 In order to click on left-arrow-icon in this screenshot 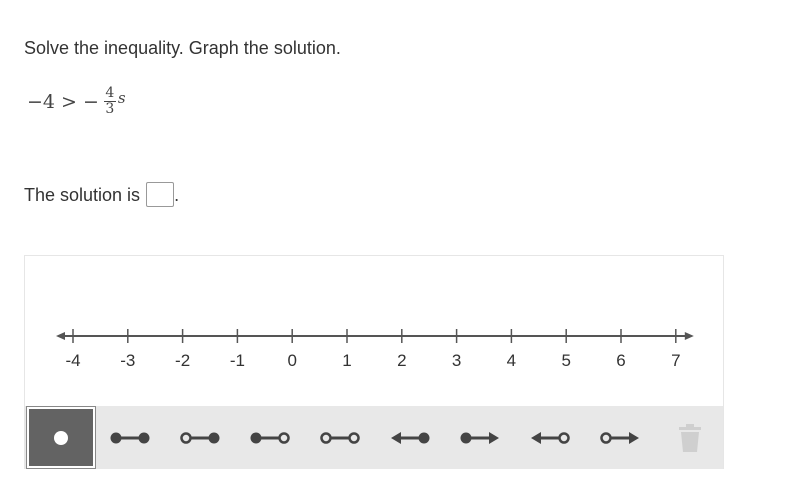, I will do `click(60, 336)`.